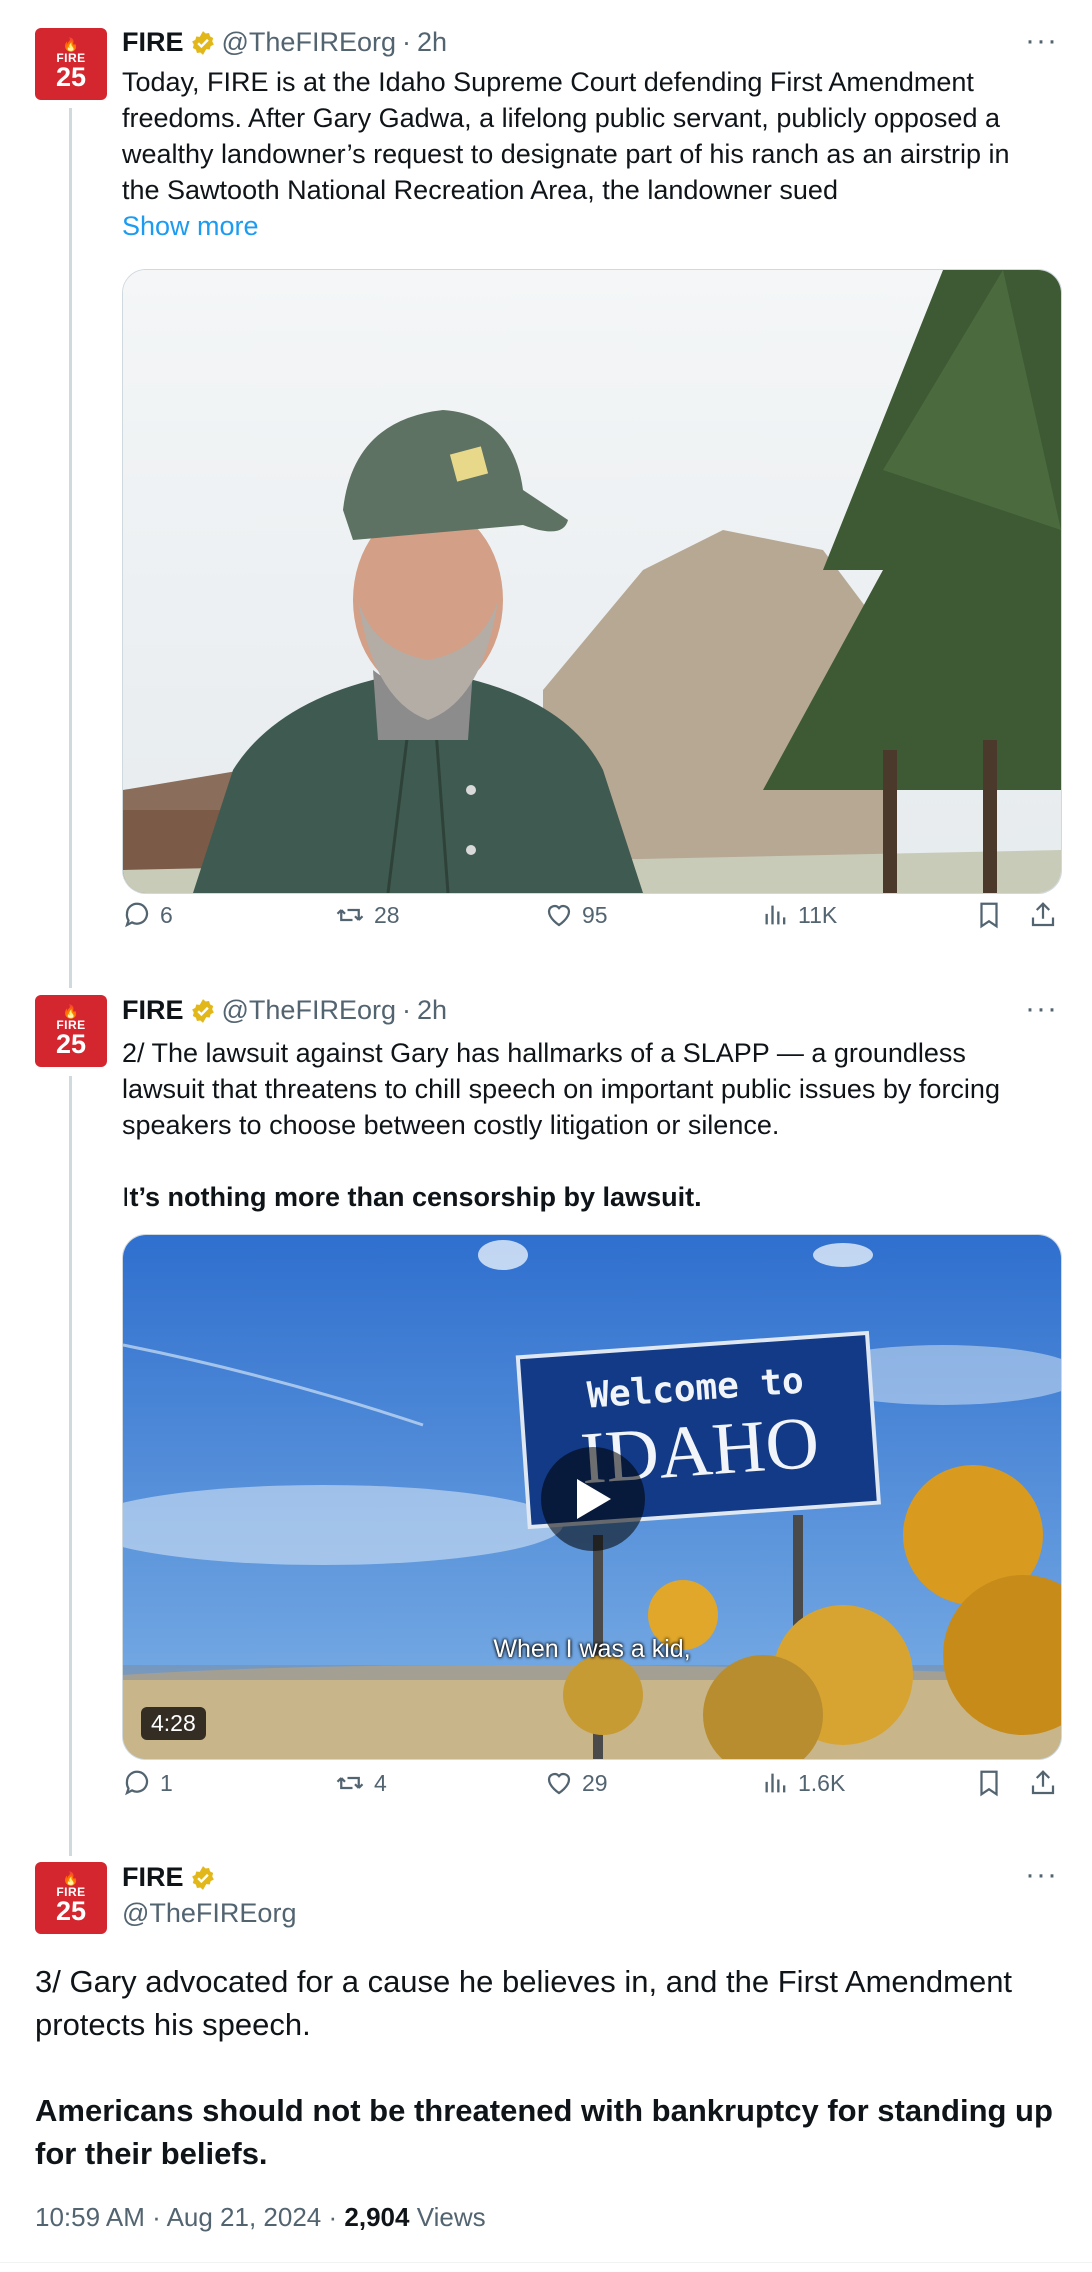  Describe the element at coordinates (451, 2217) in the screenshot. I see `views-label: Views` at that location.